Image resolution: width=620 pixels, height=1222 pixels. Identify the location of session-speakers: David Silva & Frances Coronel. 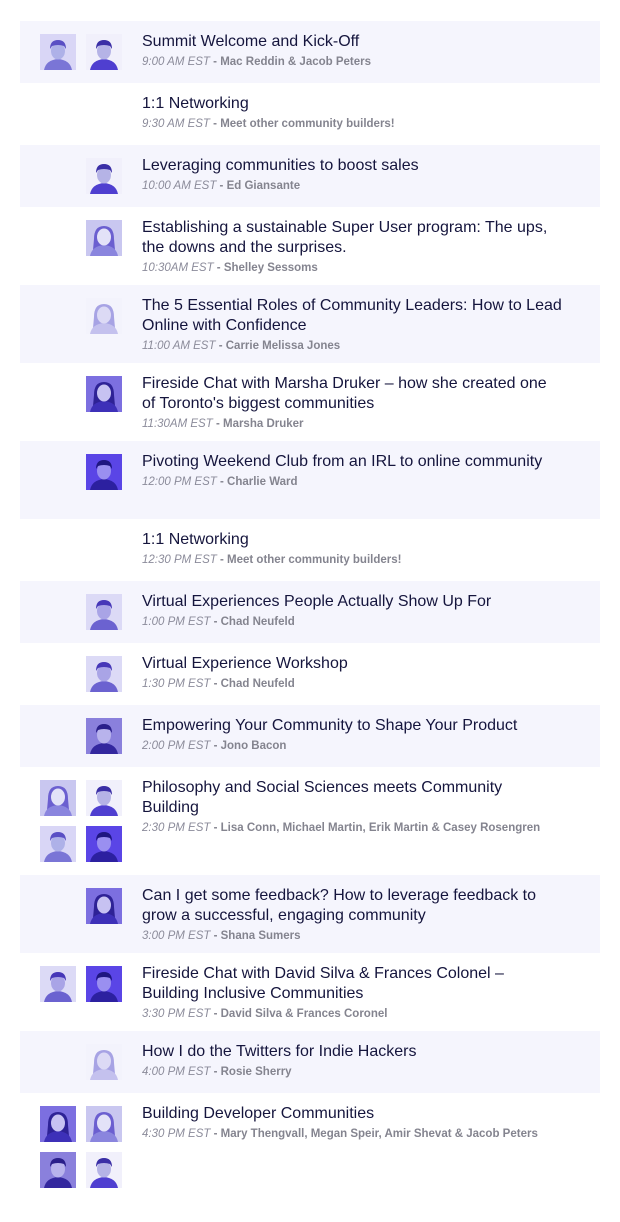
(304, 1014).